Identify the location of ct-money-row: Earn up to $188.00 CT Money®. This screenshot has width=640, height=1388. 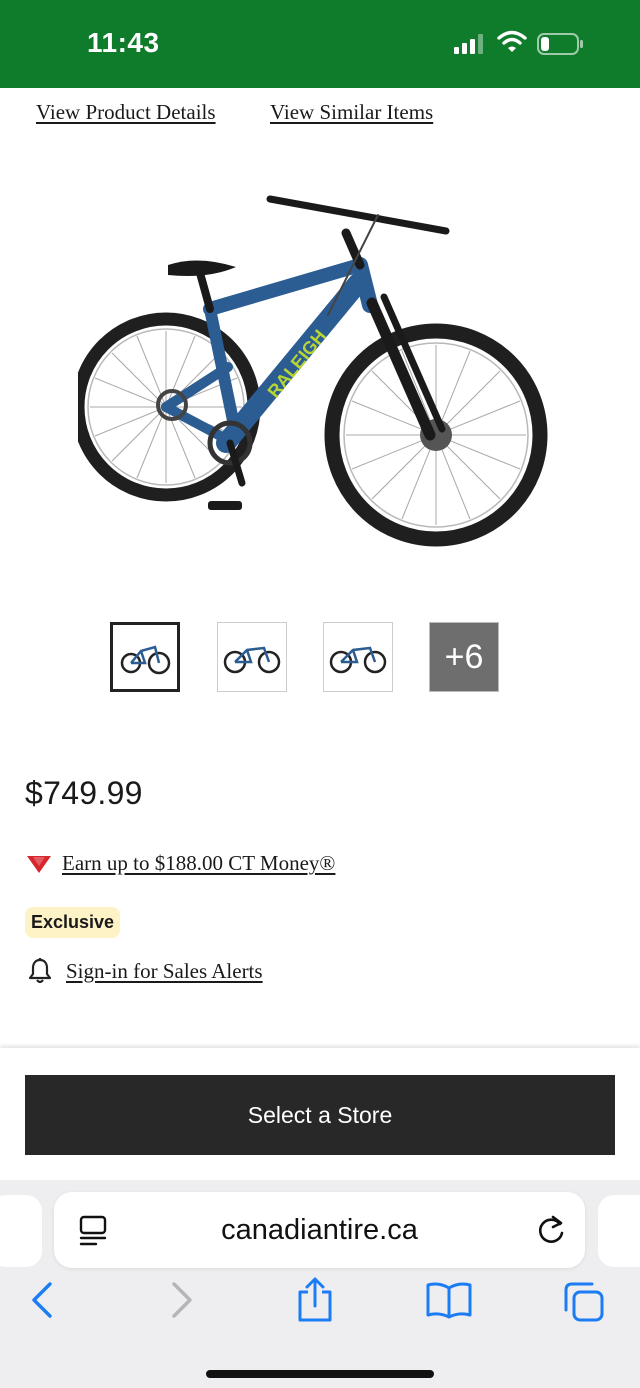
(180, 863).